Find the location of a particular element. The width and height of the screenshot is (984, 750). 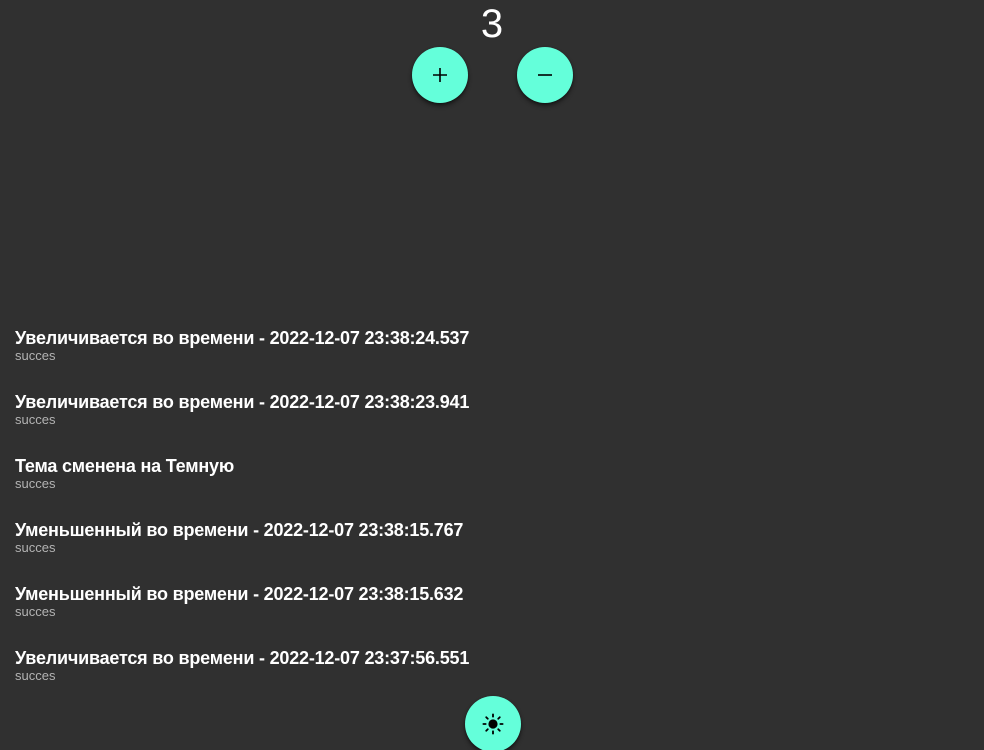

plus-icon is located at coordinates (440, 75).